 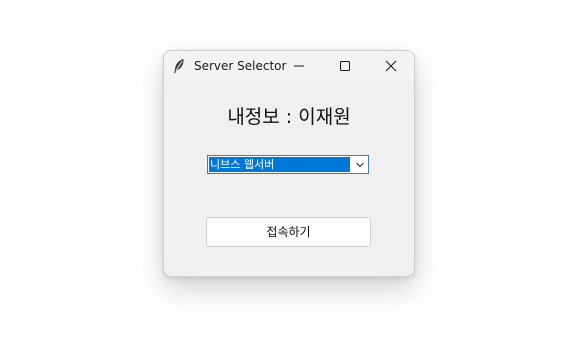 I want to click on connect-button: 접속하기, so click(x=288, y=232).